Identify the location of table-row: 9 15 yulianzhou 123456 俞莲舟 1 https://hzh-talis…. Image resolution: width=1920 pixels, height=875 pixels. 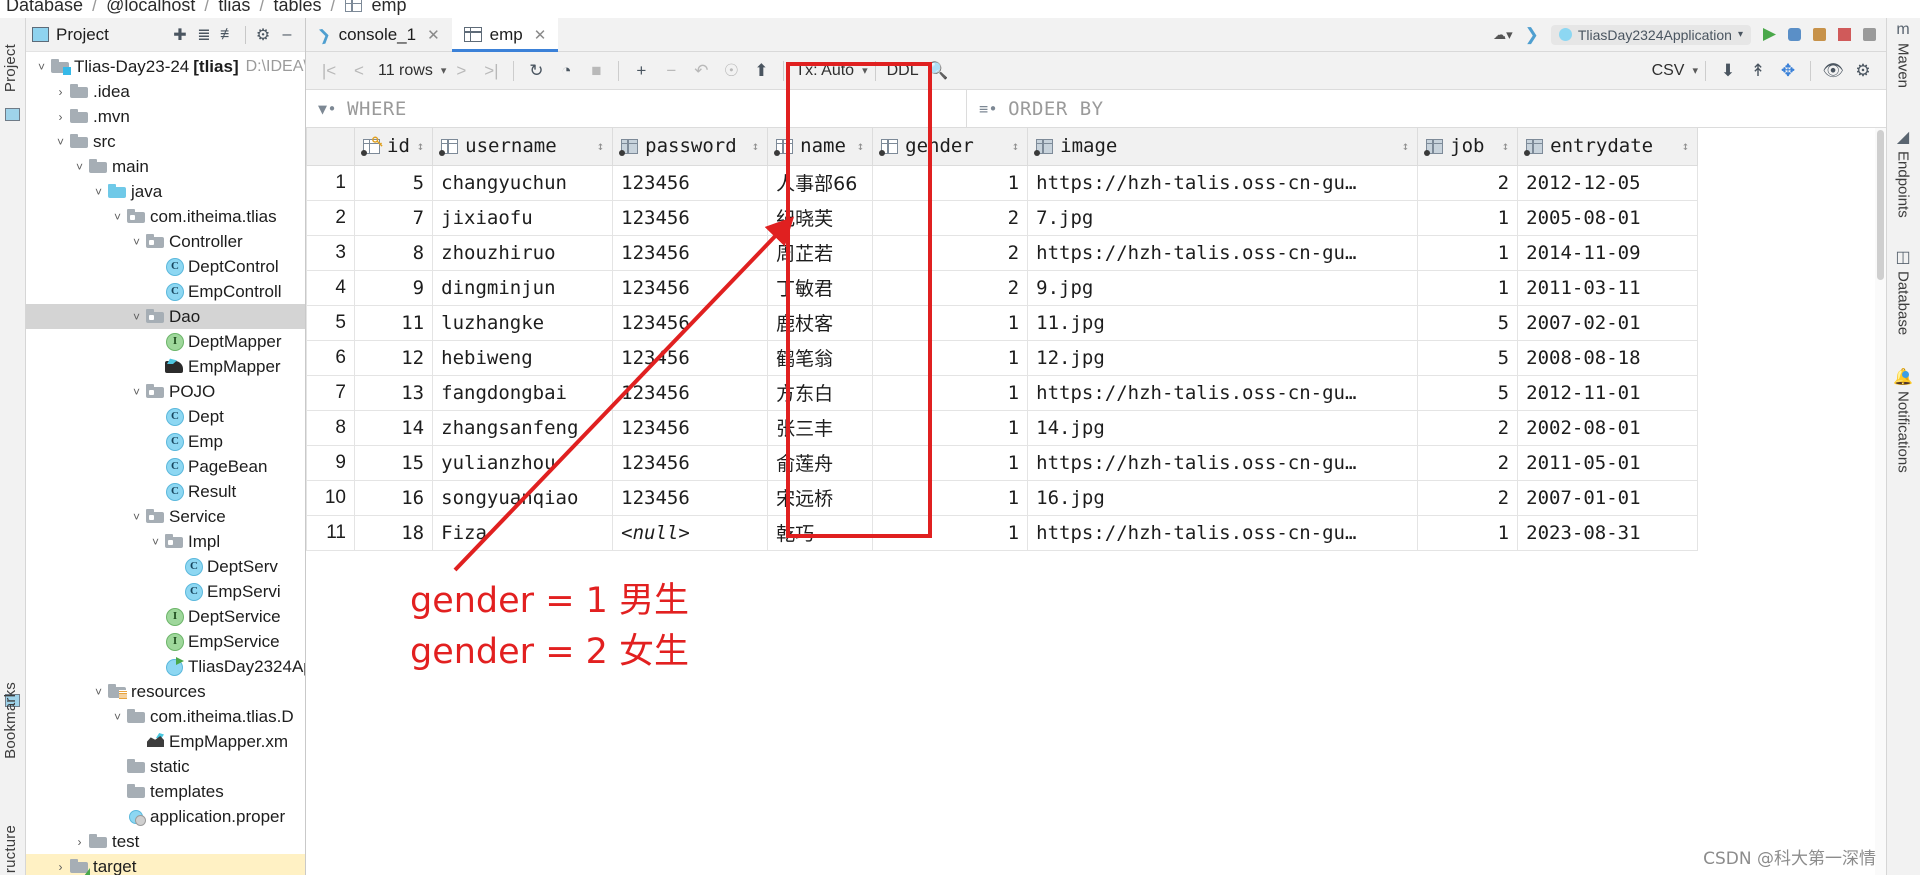
(1002, 462).